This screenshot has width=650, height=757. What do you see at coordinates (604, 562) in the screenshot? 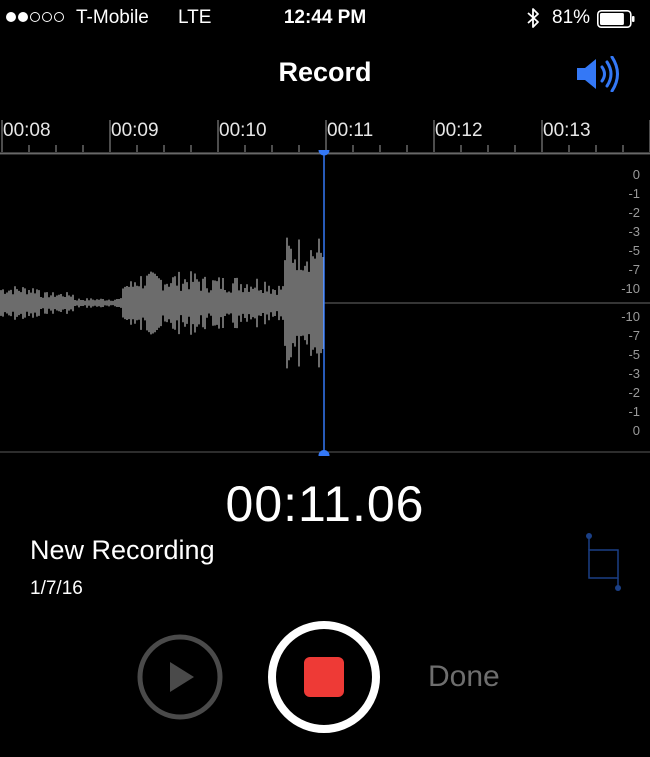
I see `trim-icon` at bounding box center [604, 562].